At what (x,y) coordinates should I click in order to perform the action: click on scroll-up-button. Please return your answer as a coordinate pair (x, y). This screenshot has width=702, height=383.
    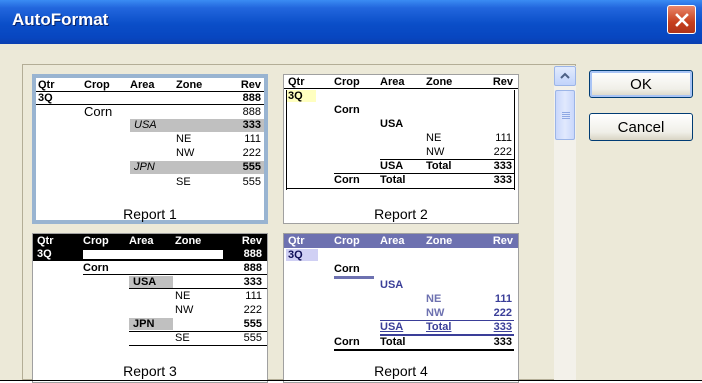
    Looking at the image, I should click on (565, 76).